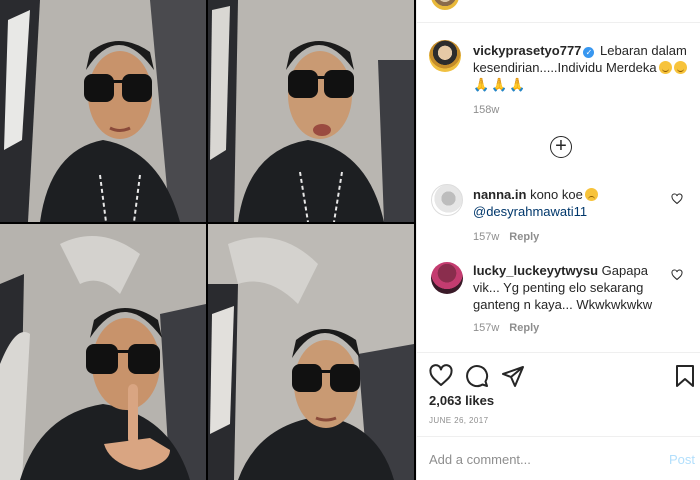 The width and height of the screenshot is (700, 480). What do you see at coordinates (499, 194) in the screenshot?
I see `comment-username: nanna.in` at bounding box center [499, 194].